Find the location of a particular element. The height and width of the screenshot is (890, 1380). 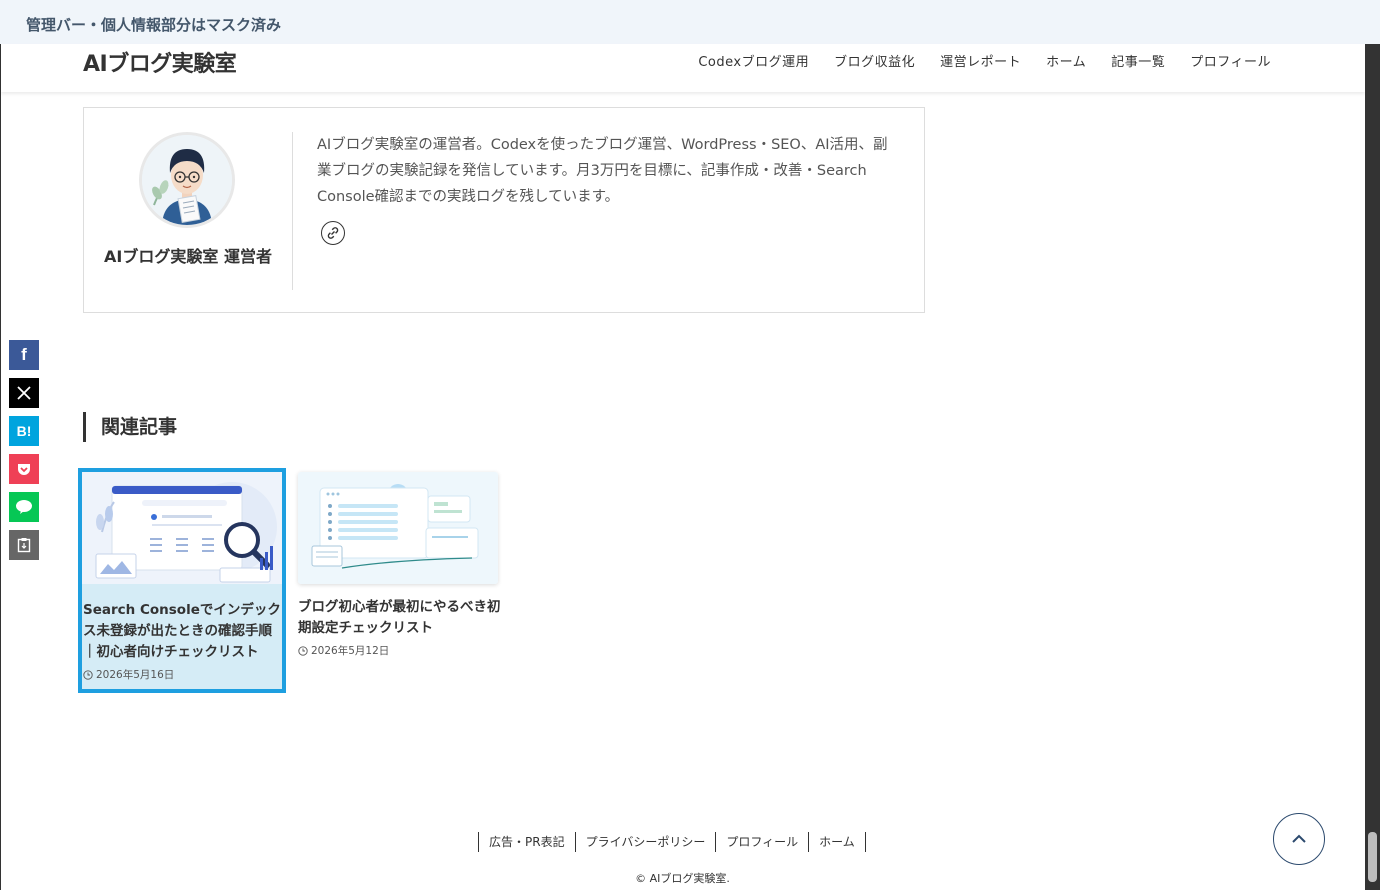

page-border is located at coordinates (0, 467).